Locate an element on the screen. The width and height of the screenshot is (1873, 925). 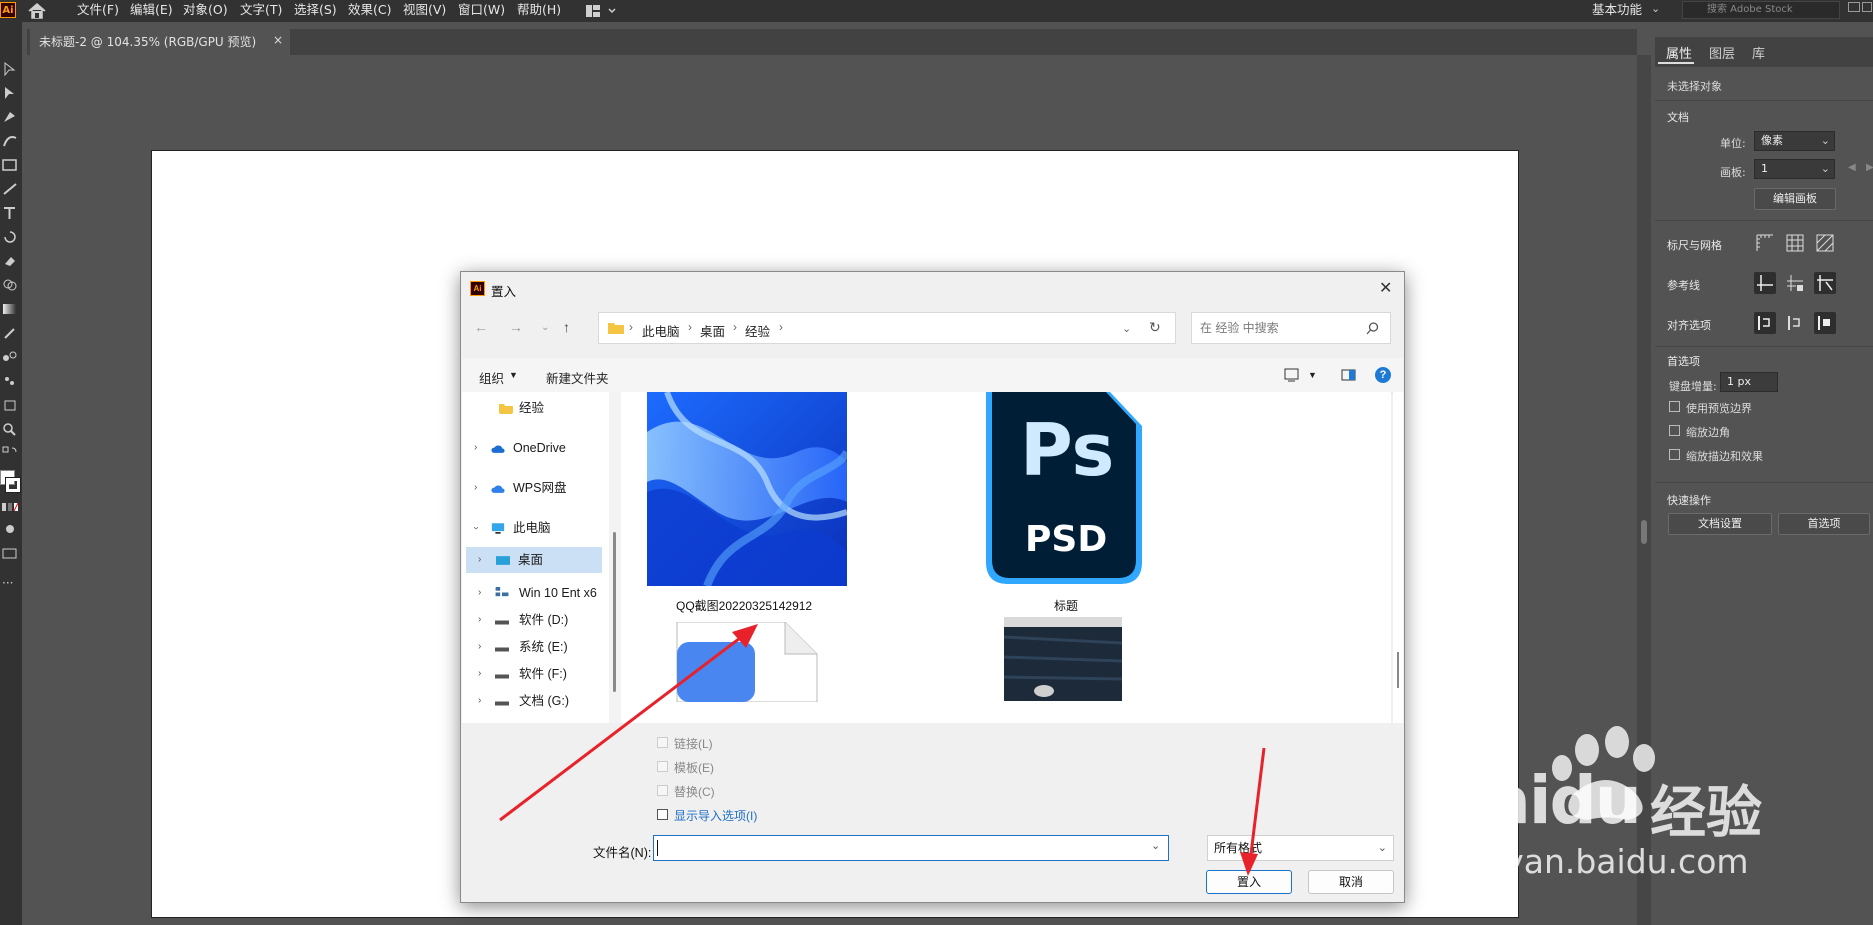
watermark-url: jingyan.baidu.com is located at coordinates (1596, 861).